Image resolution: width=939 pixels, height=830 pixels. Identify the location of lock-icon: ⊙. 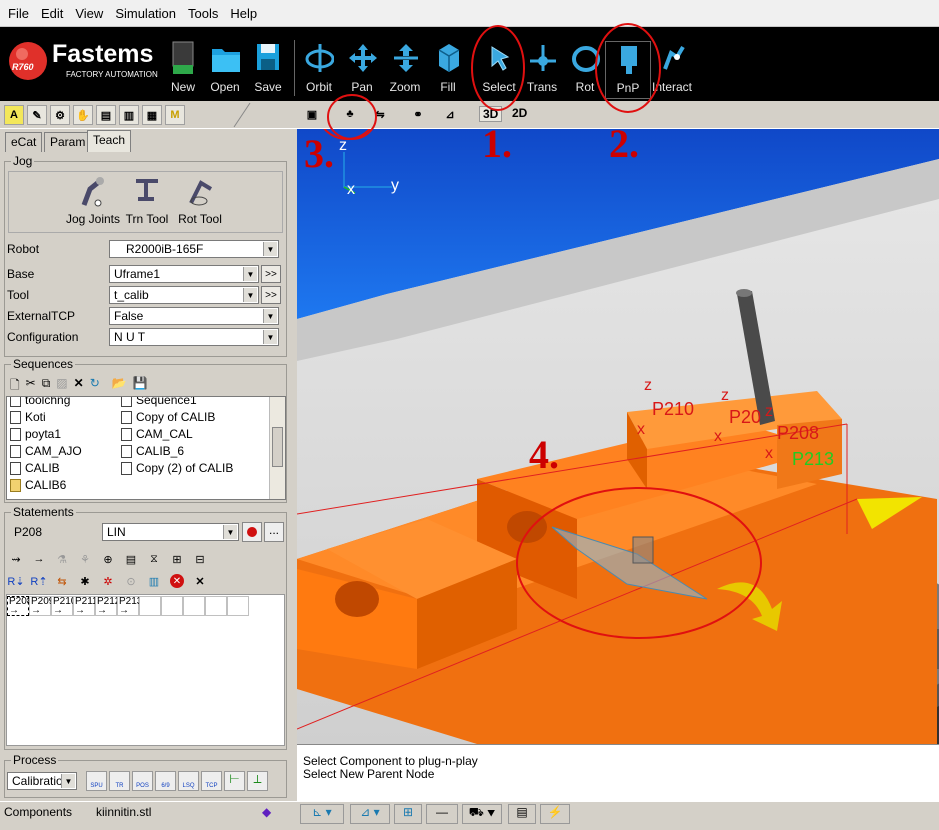
(131, 581).